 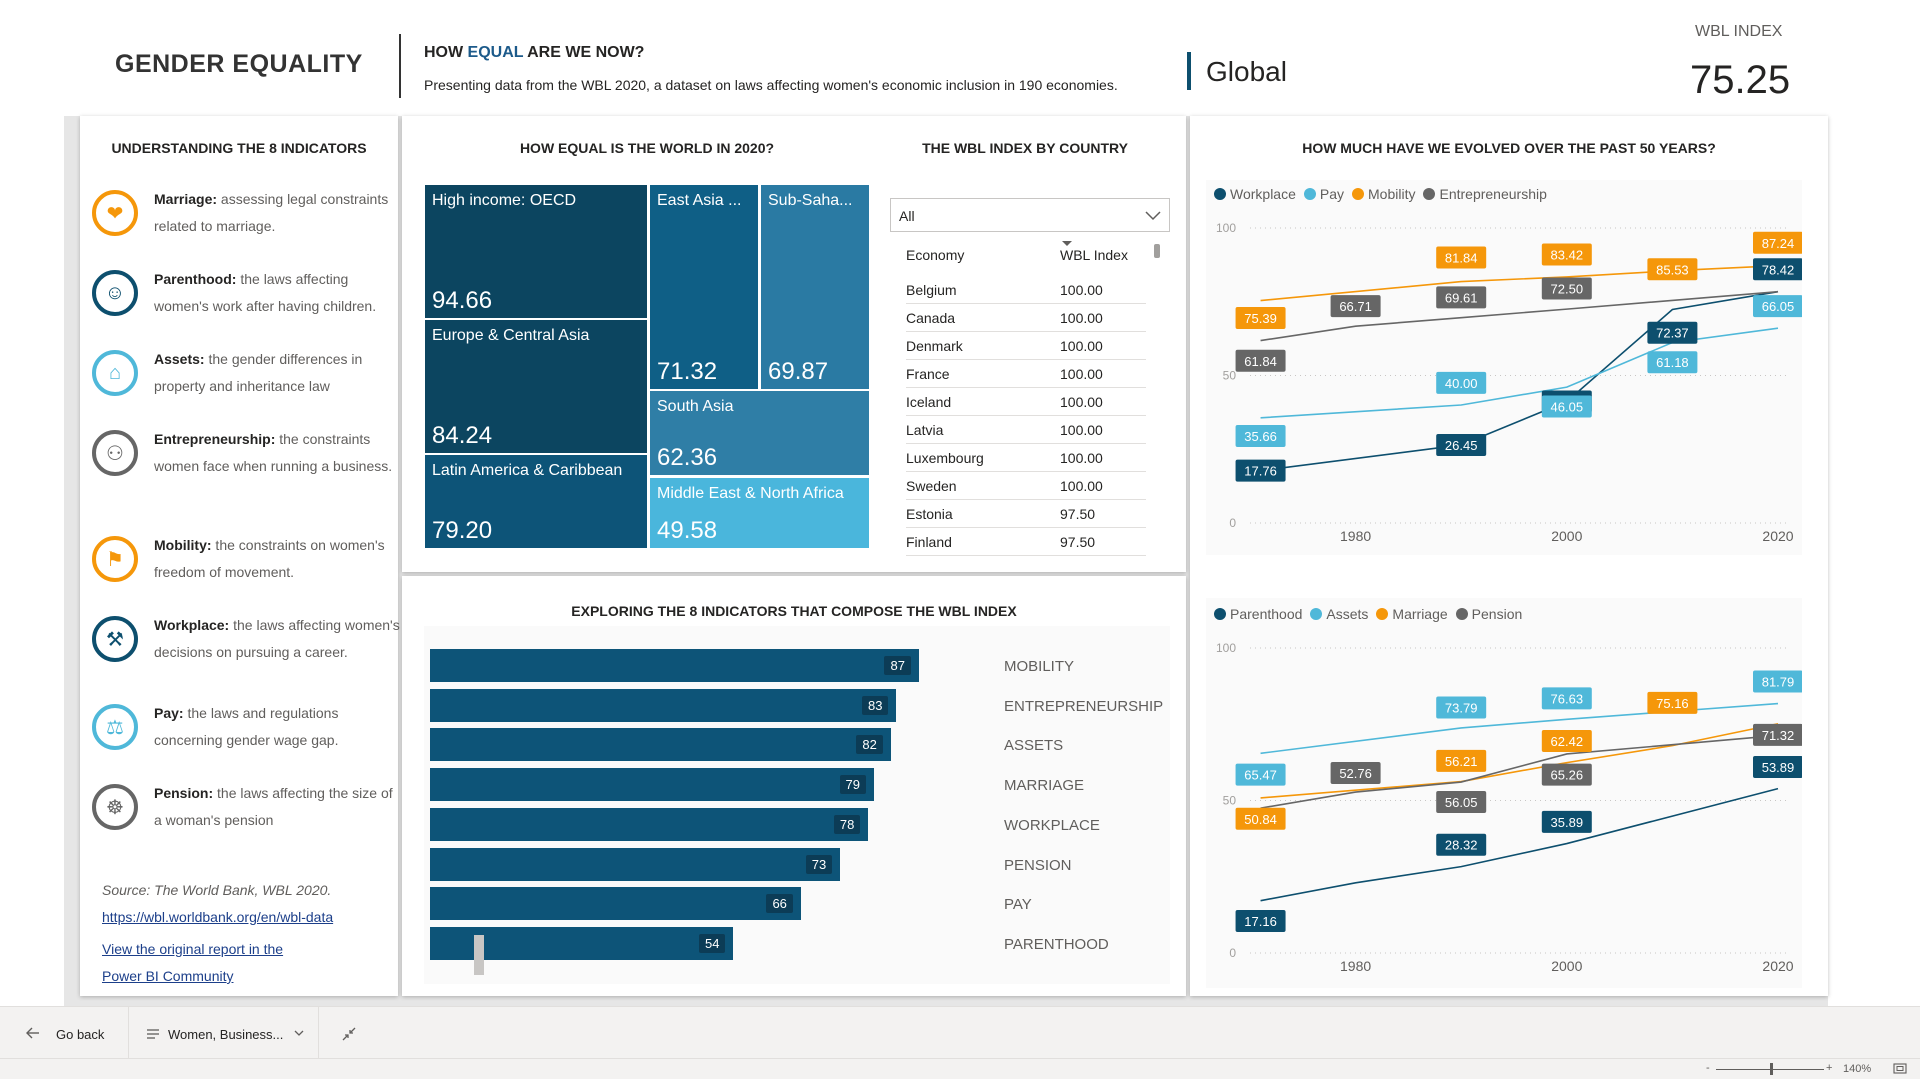 I want to click on table-row: Canada 100.00, so click(x=1026, y=318).